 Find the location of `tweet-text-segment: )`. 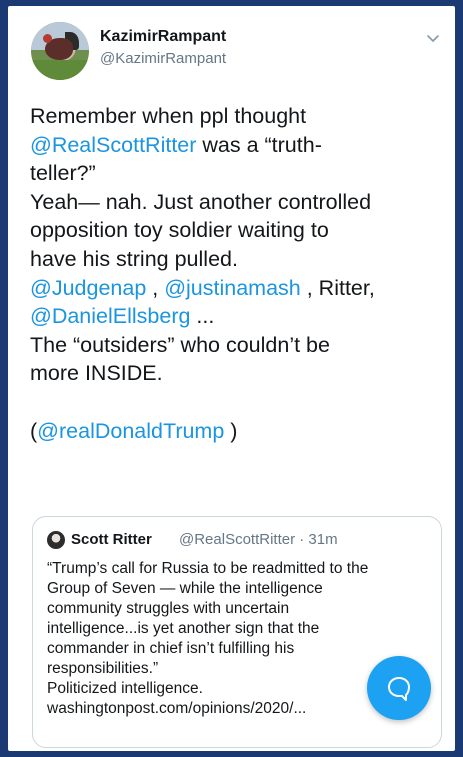

tweet-text-segment: ) is located at coordinates (231, 430).